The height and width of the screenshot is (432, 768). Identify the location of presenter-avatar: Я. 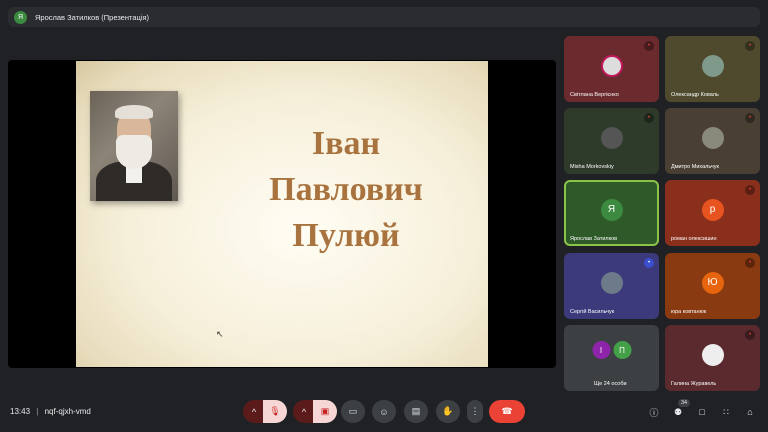
(20, 17).